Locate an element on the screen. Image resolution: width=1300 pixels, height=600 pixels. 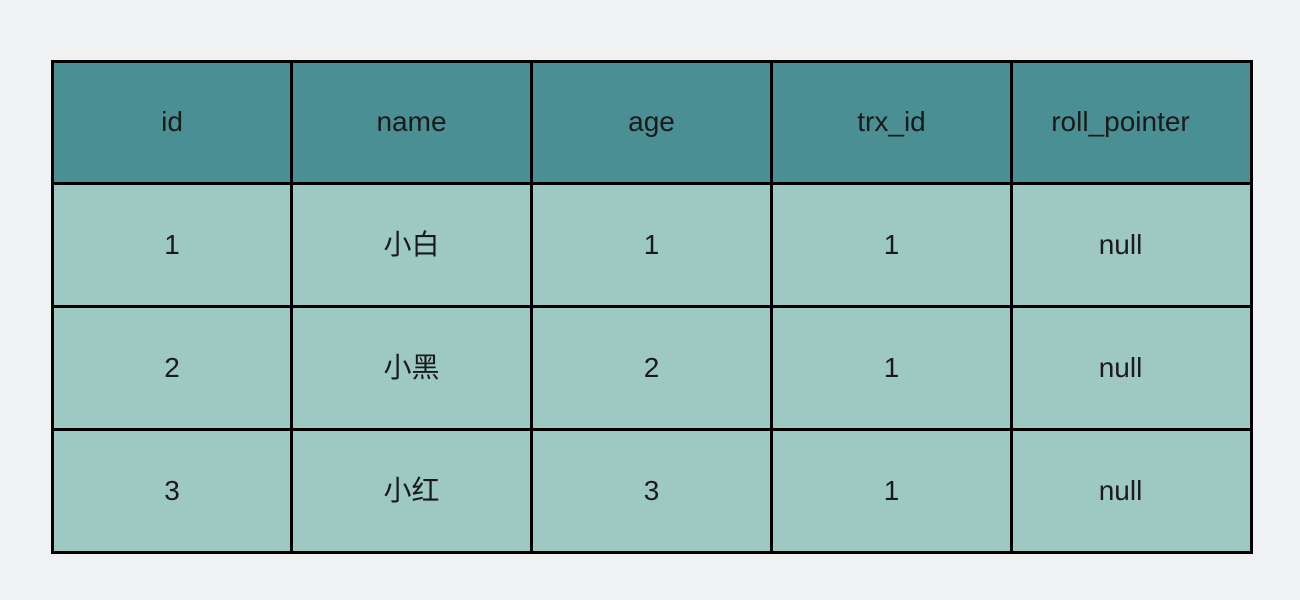
cell-name-value: 小黑 is located at coordinates (411, 367).